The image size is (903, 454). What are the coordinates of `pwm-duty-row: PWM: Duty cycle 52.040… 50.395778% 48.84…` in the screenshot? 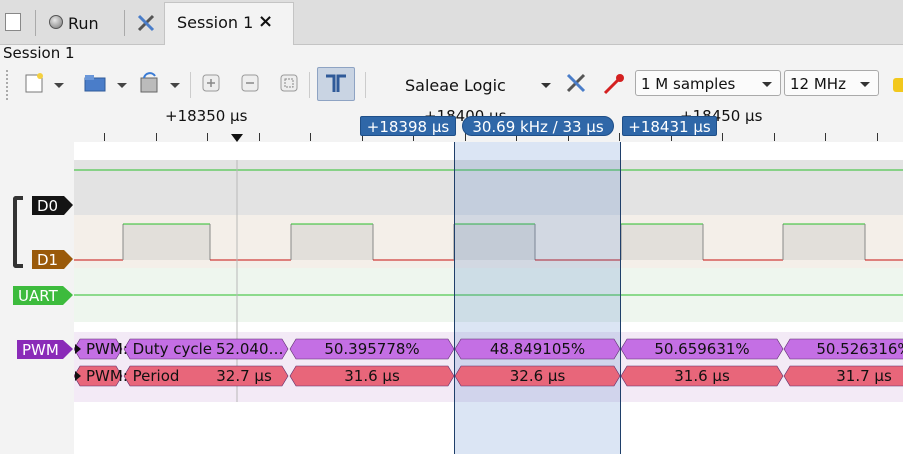 It's located at (488, 349).